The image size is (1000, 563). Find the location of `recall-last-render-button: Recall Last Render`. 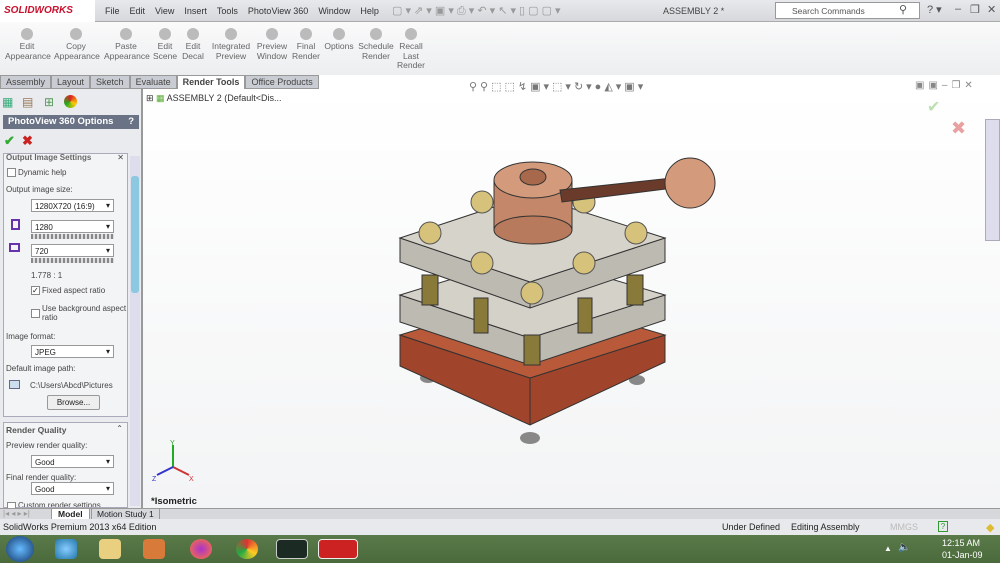

recall-last-render-button: Recall Last Render is located at coordinates (411, 49).